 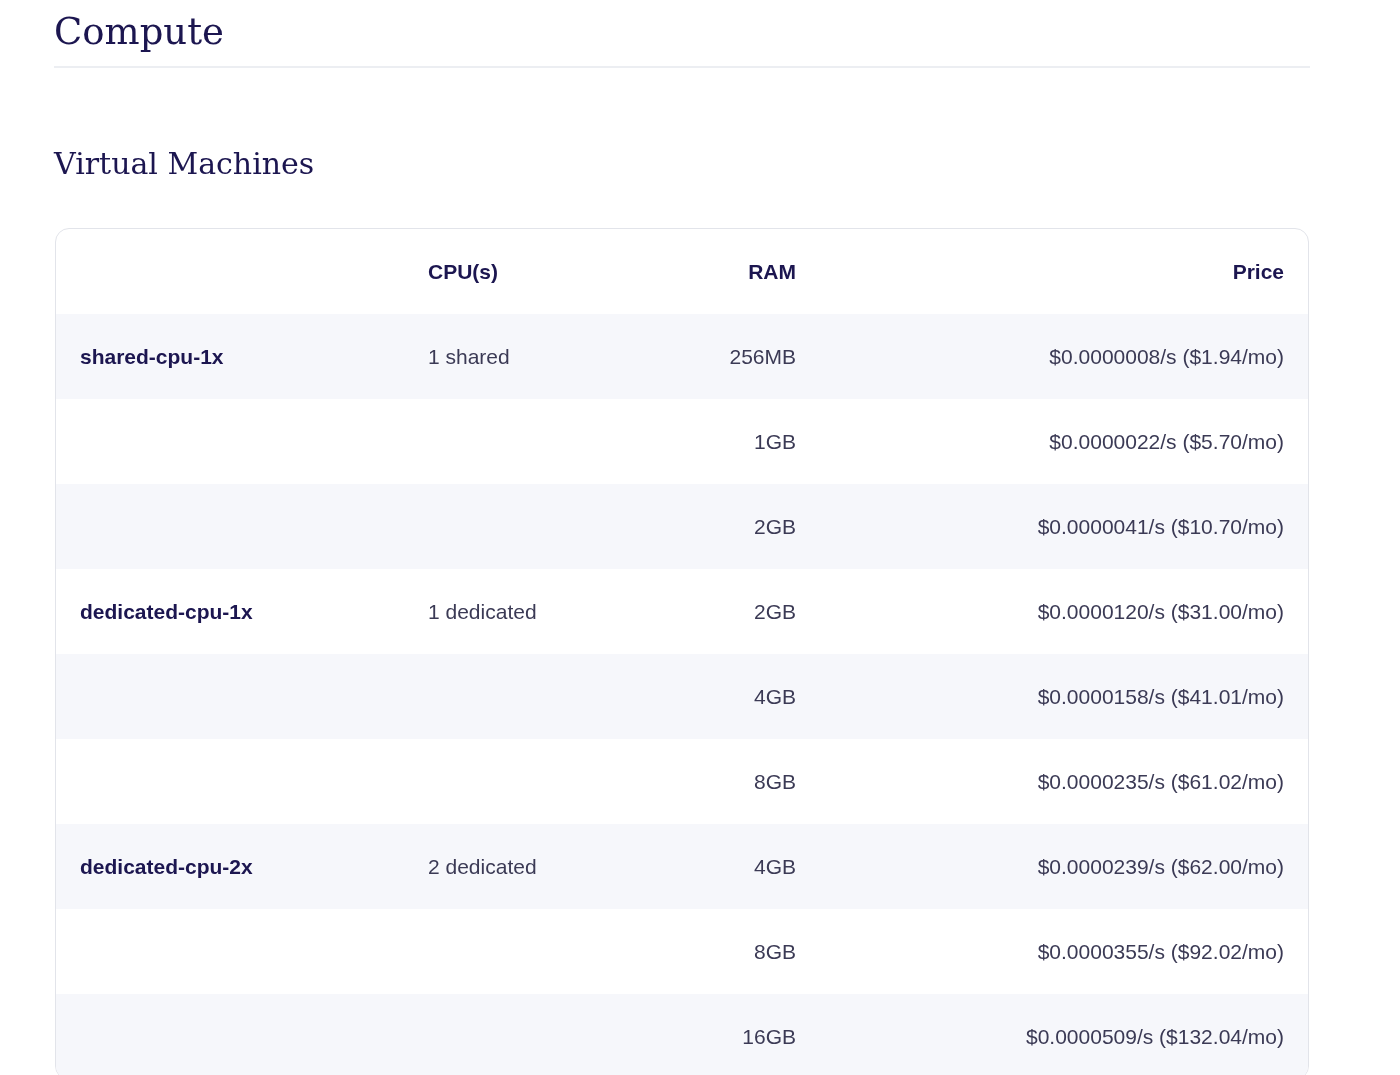 I want to click on table-cell-text: $0.0000509/s ($132.04/mo), so click(x=1154, y=1036).